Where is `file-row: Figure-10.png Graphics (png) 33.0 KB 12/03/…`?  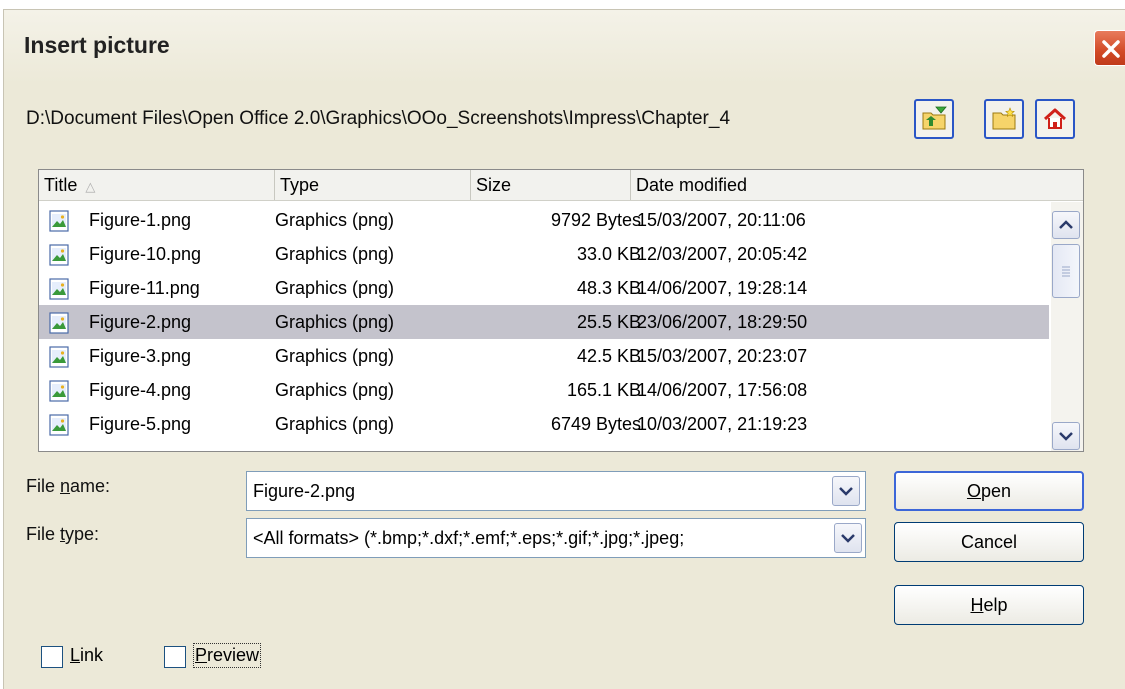
file-row: Figure-10.png Graphics (png) 33.0 KB 12/03/… is located at coordinates (544, 254).